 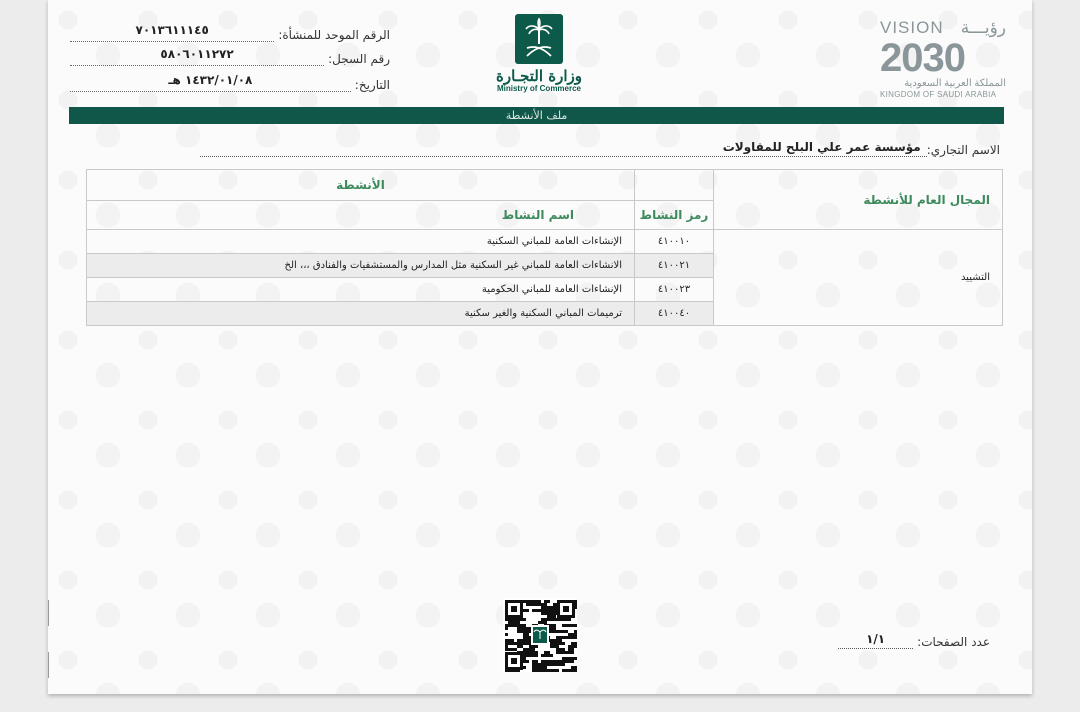 What do you see at coordinates (360, 241) in the screenshot?
I see `activity-name: الإنشاءات العامة للمباني السكنية` at bounding box center [360, 241].